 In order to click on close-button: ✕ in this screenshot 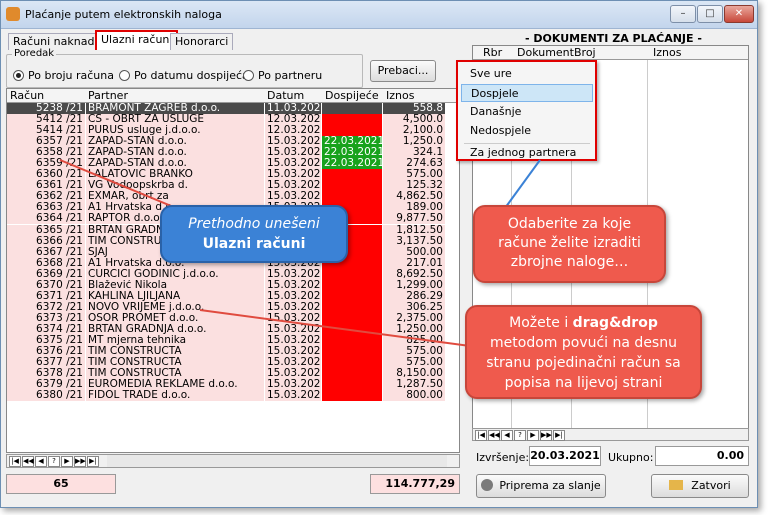, I will do `click(739, 14)`.